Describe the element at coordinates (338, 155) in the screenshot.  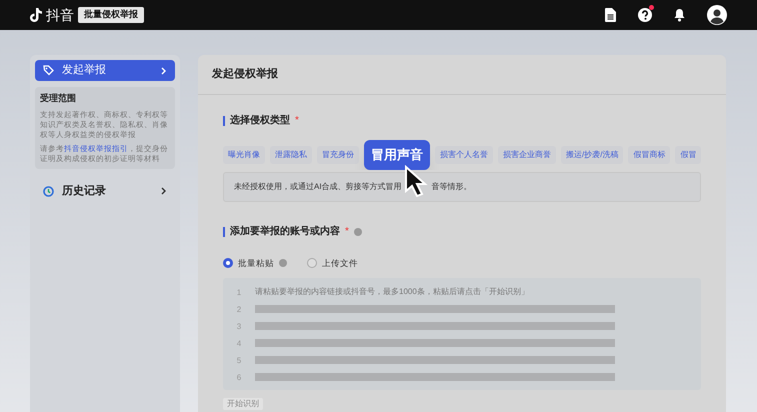
I see `type-tab: 冒充身份` at that location.